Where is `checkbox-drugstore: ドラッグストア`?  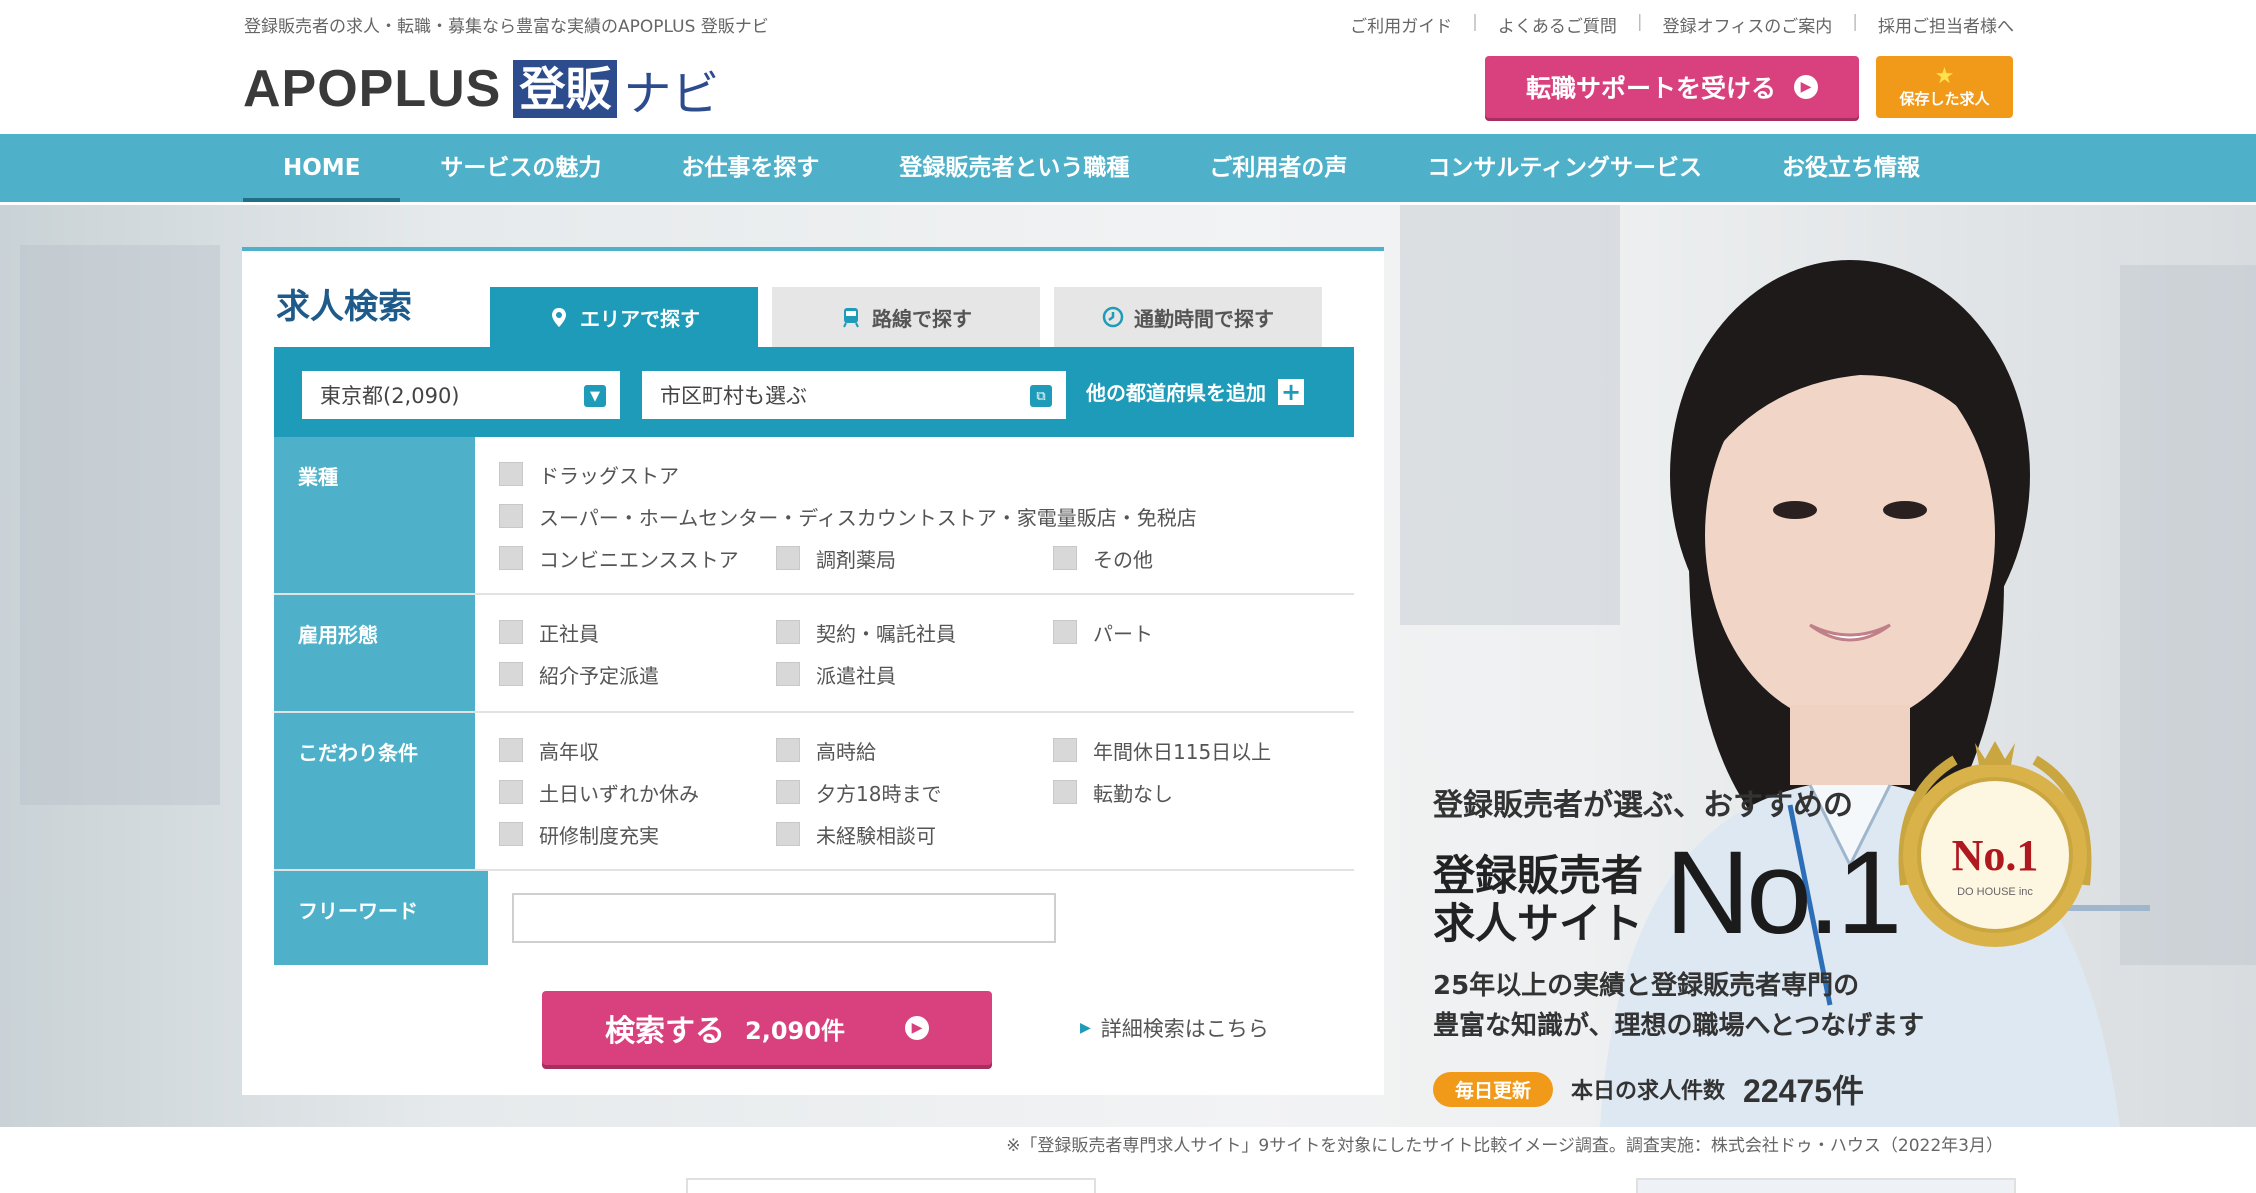
checkbox-drugstore: ドラッグストア is located at coordinates (589, 474).